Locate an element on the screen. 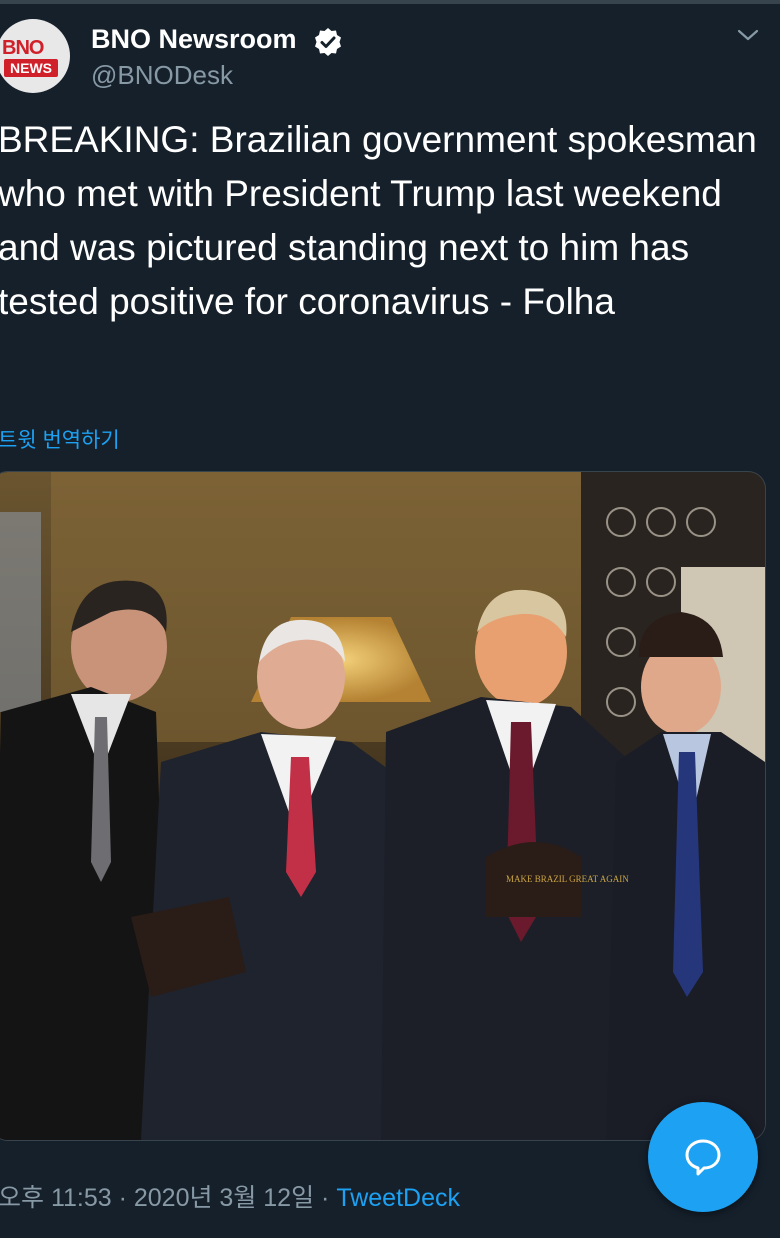 This screenshot has height=1238, width=780. verified-badge-icon is located at coordinates (328, 42).